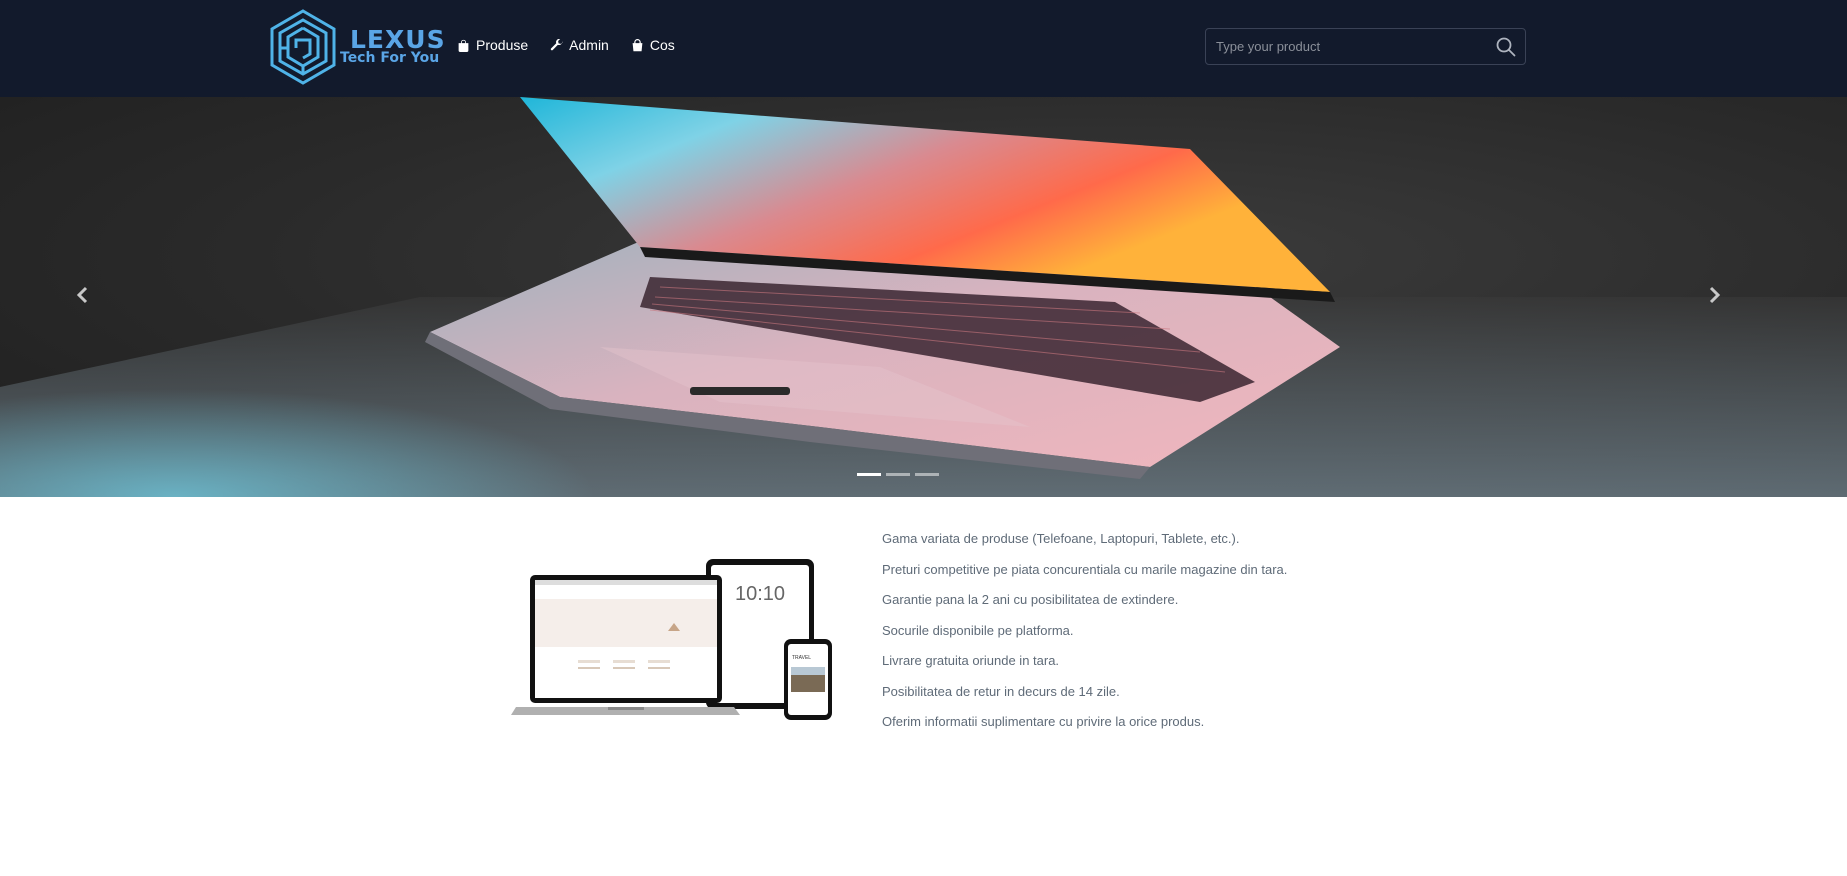 The height and width of the screenshot is (876, 1847). I want to click on nav-item-label: Admin, so click(589, 45).